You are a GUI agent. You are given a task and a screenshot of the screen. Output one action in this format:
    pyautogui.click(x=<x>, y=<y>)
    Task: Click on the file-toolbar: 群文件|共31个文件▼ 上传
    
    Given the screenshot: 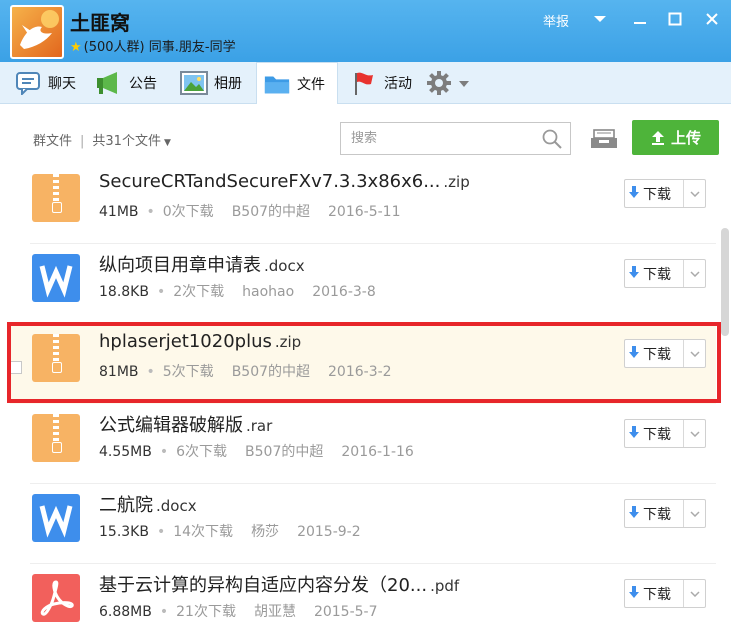 What is the action you would take?
    pyautogui.click(x=365, y=138)
    